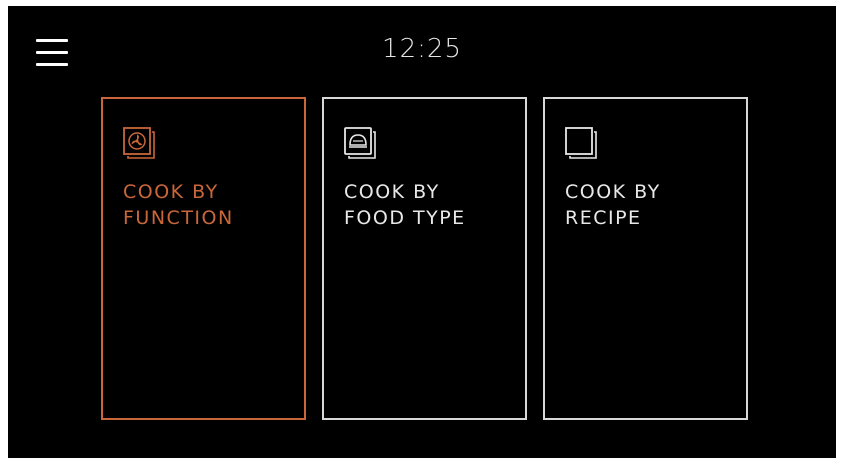  I want to click on tile-label-line: RECIPE, so click(603, 218).